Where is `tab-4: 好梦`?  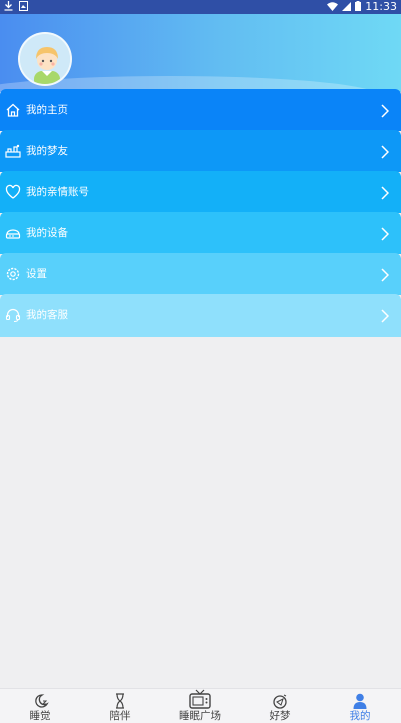 tab-4: 好梦 is located at coordinates (280, 706).